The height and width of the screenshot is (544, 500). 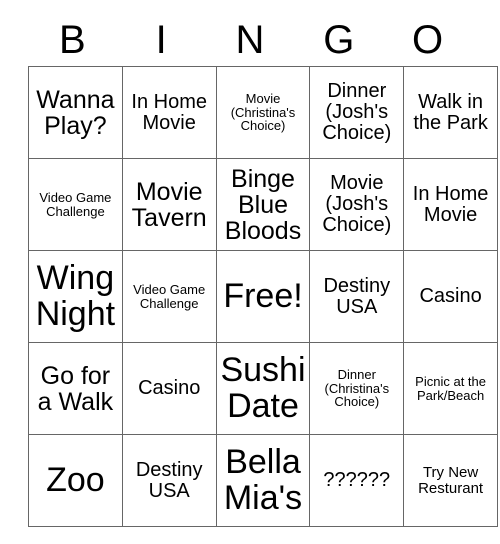 I want to click on bingo-cell: Bella Mia's, so click(x=263, y=480).